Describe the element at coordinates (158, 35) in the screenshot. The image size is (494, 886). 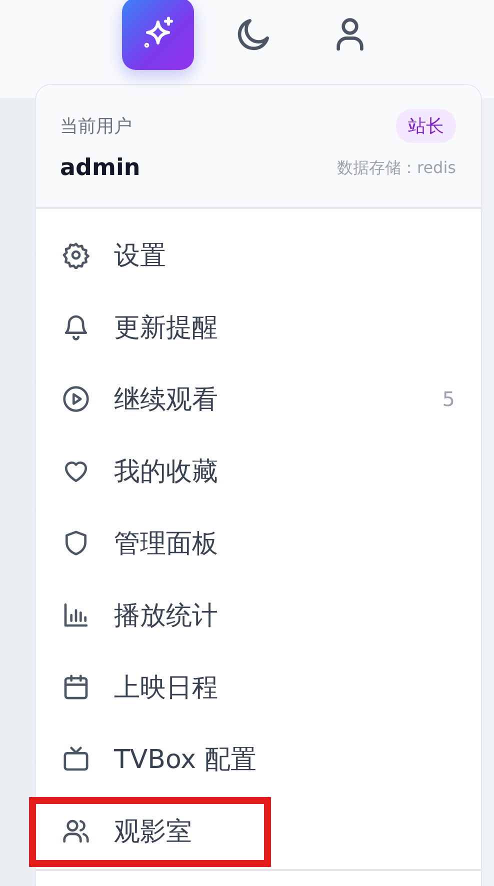
I see `sparkle-button` at that location.